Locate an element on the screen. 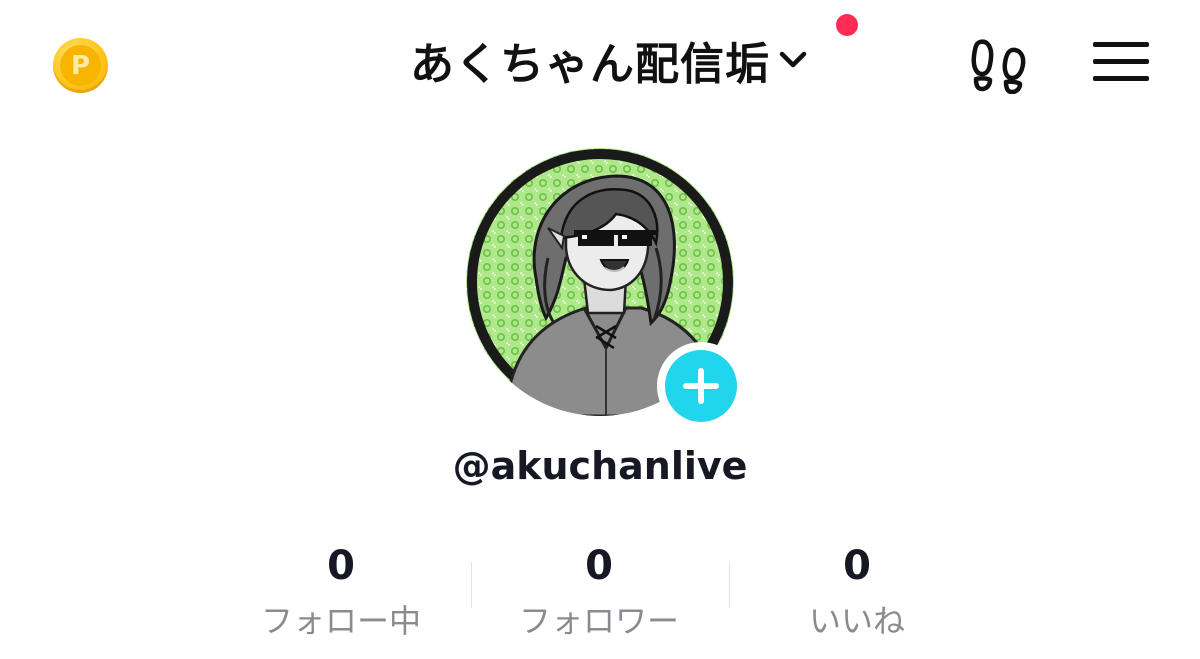 The width and height of the screenshot is (1200, 659). add-avatar-button is located at coordinates (701, 386).